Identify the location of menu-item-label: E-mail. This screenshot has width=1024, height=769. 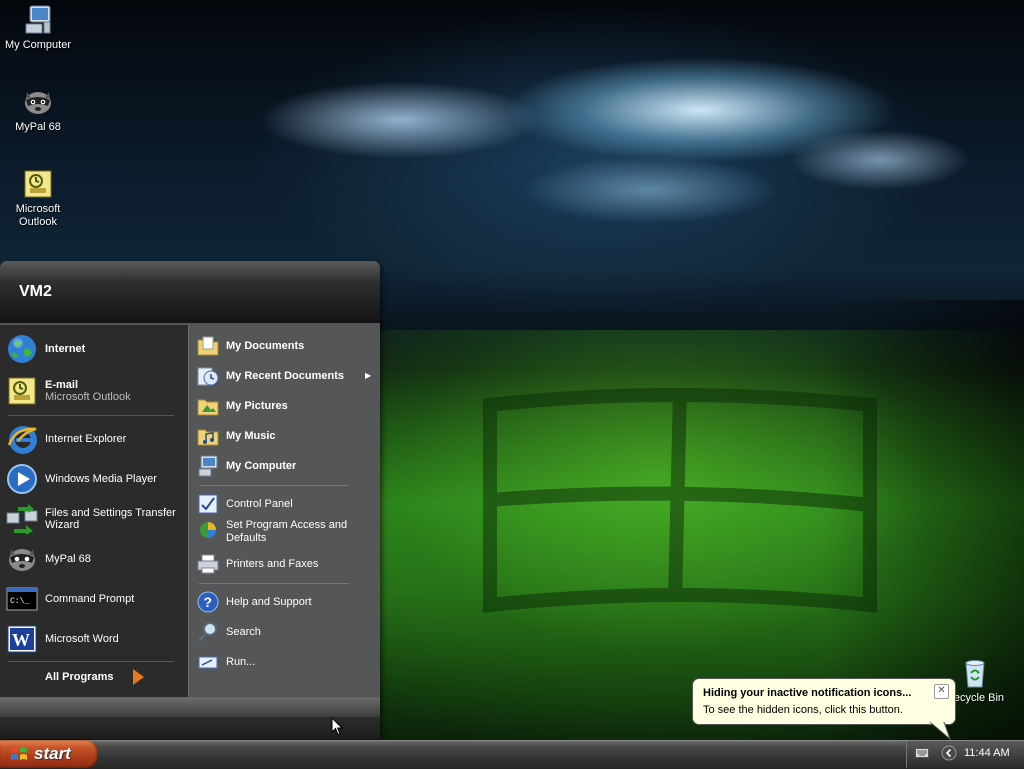
(62, 385).